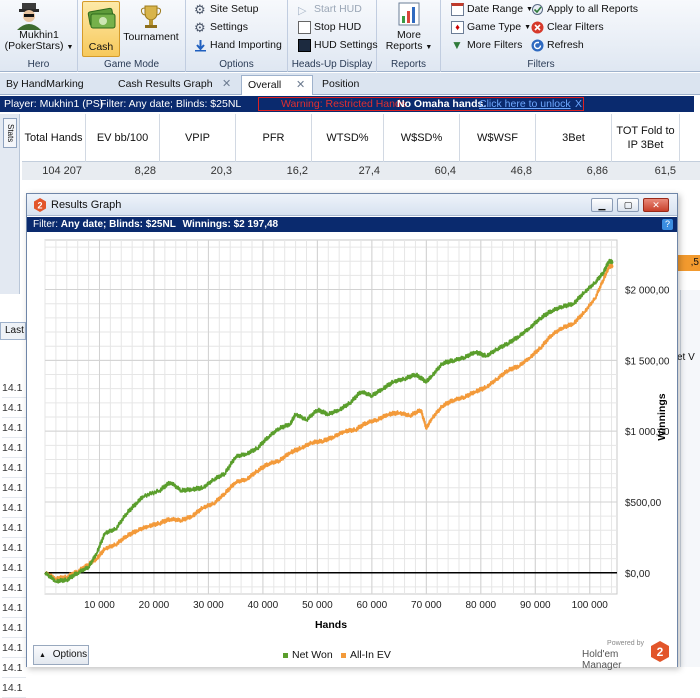  Describe the element at coordinates (567, 27) in the screenshot. I see `clear-filters-button: Clear Filters` at that location.